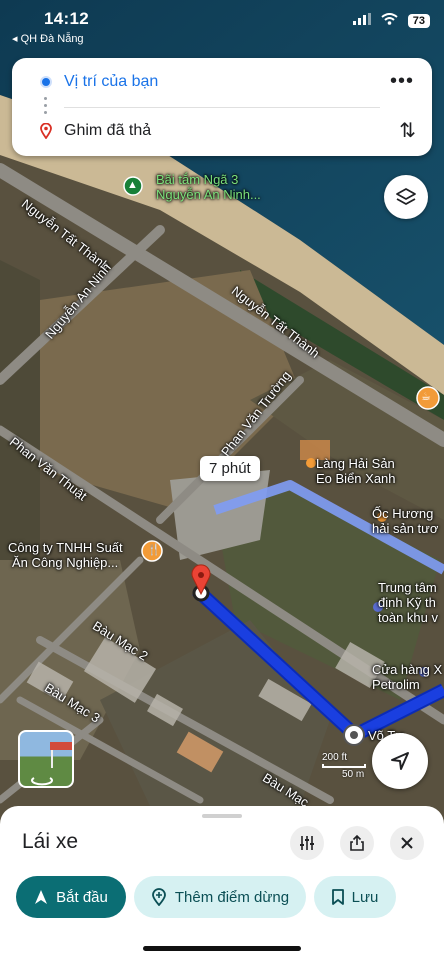  What do you see at coordinates (46, 133) in the screenshot?
I see `destination-pin-icon` at bounding box center [46, 133].